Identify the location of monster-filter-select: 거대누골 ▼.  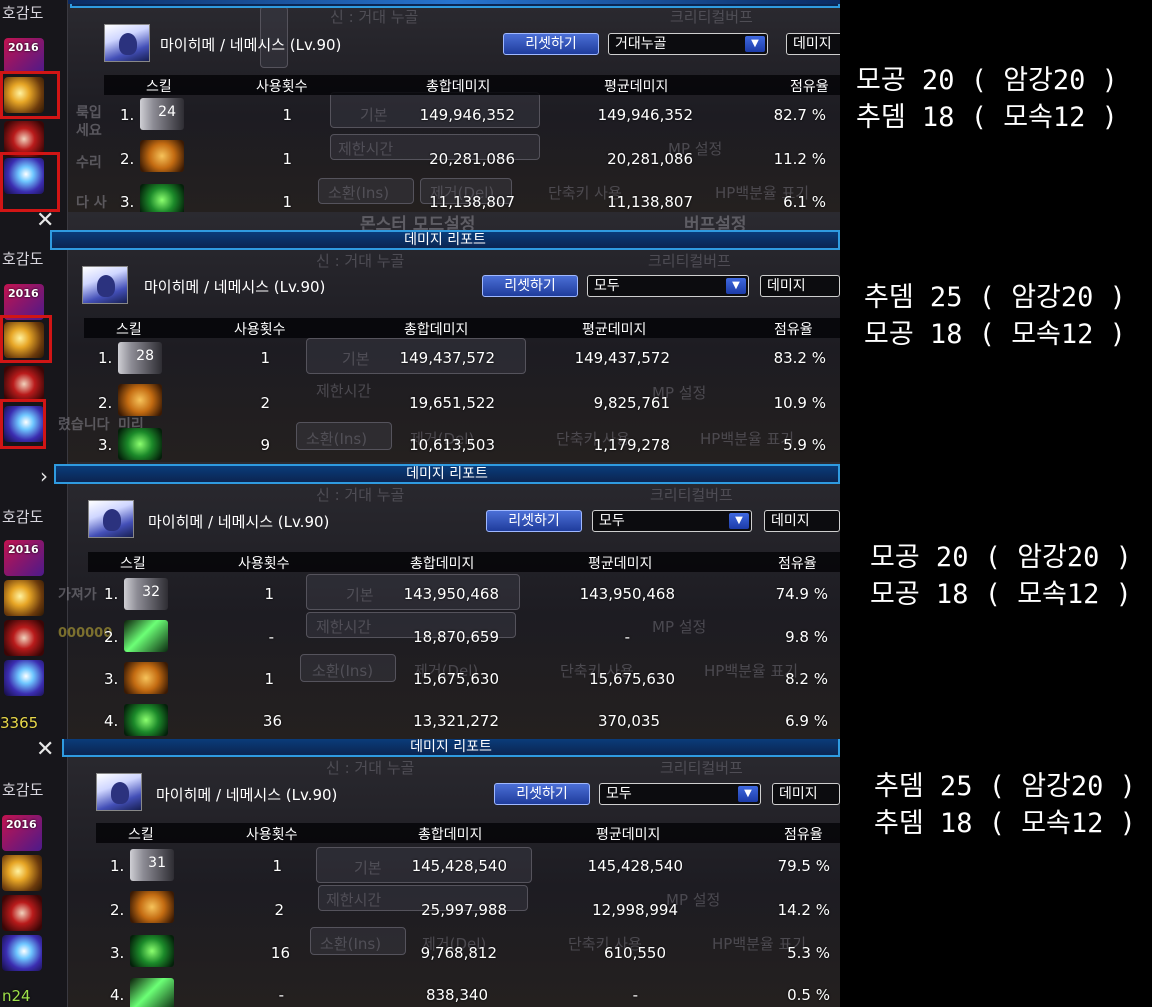
(688, 44).